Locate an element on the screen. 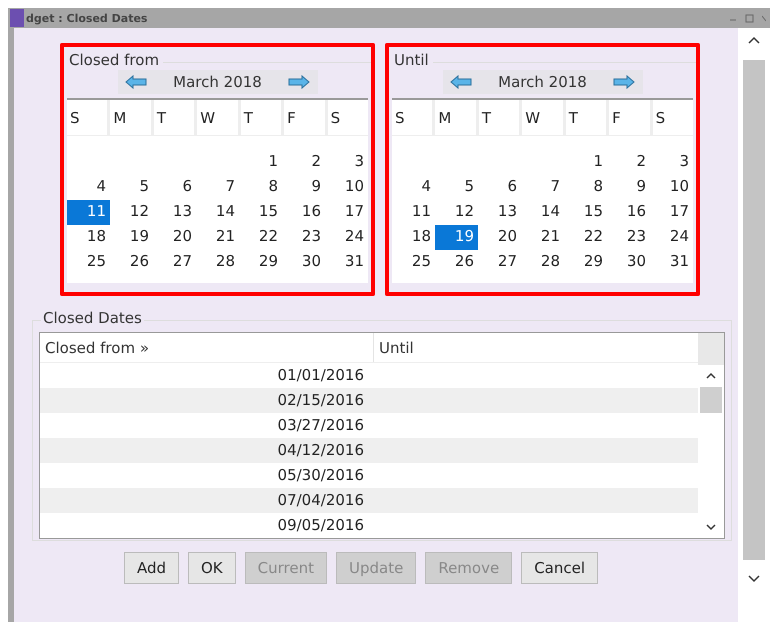 The height and width of the screenshot is (627, 770). scrollbar is located at coordinates (754, 325).